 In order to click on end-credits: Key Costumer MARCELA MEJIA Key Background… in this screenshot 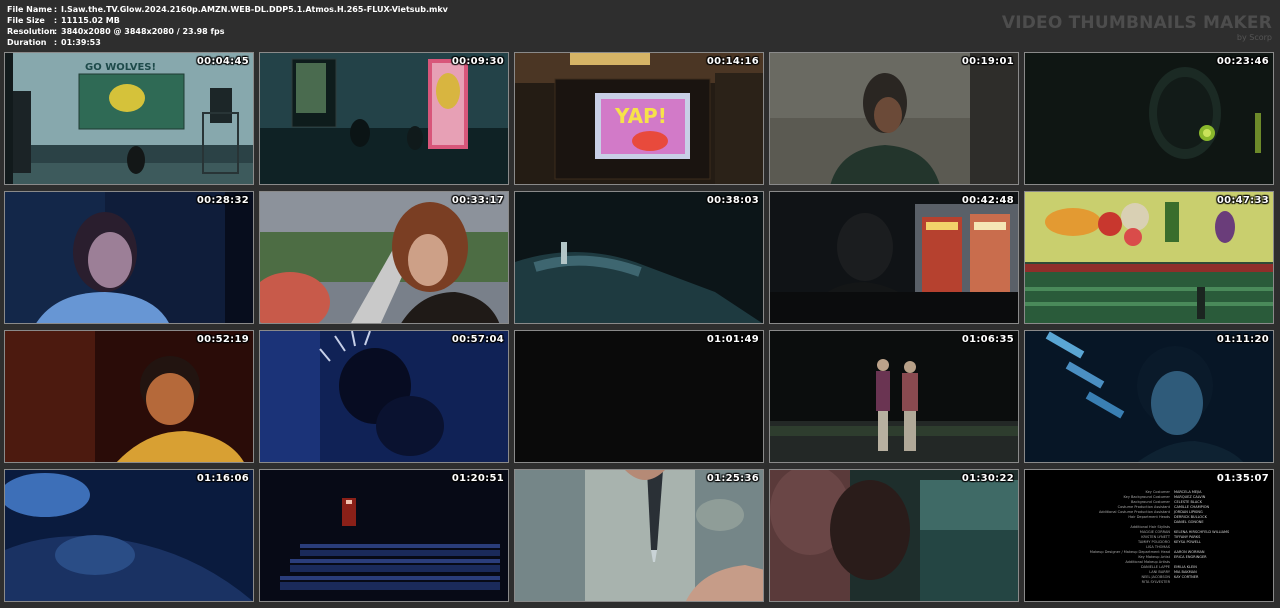, I will do `click(1175, 537)`.